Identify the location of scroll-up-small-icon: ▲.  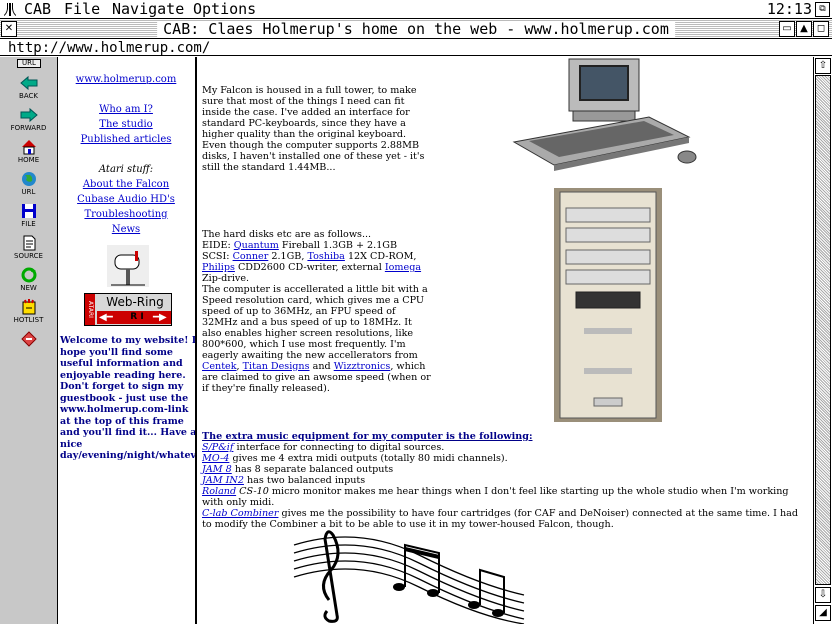
(804, 29).